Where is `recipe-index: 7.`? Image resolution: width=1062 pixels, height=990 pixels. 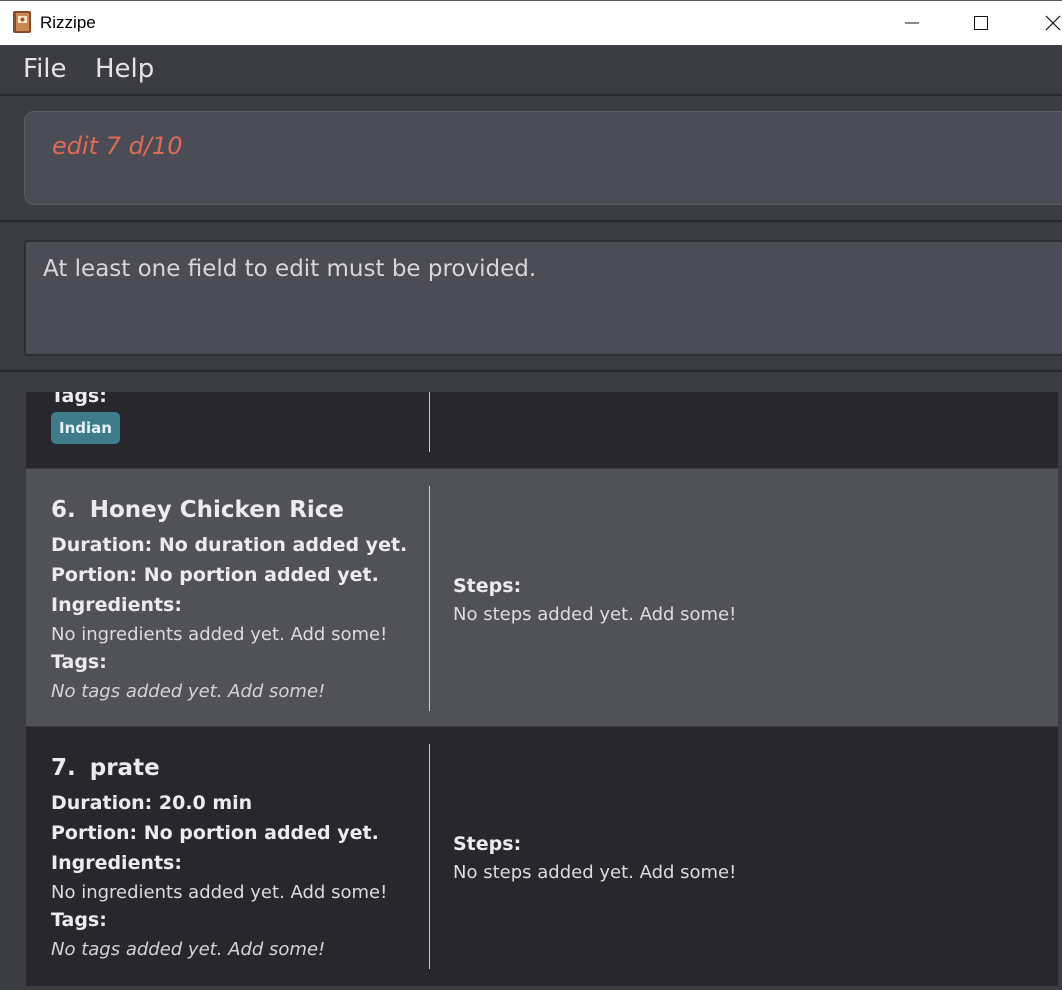
recipe-index: 7. is located at coordinates (63, 768).